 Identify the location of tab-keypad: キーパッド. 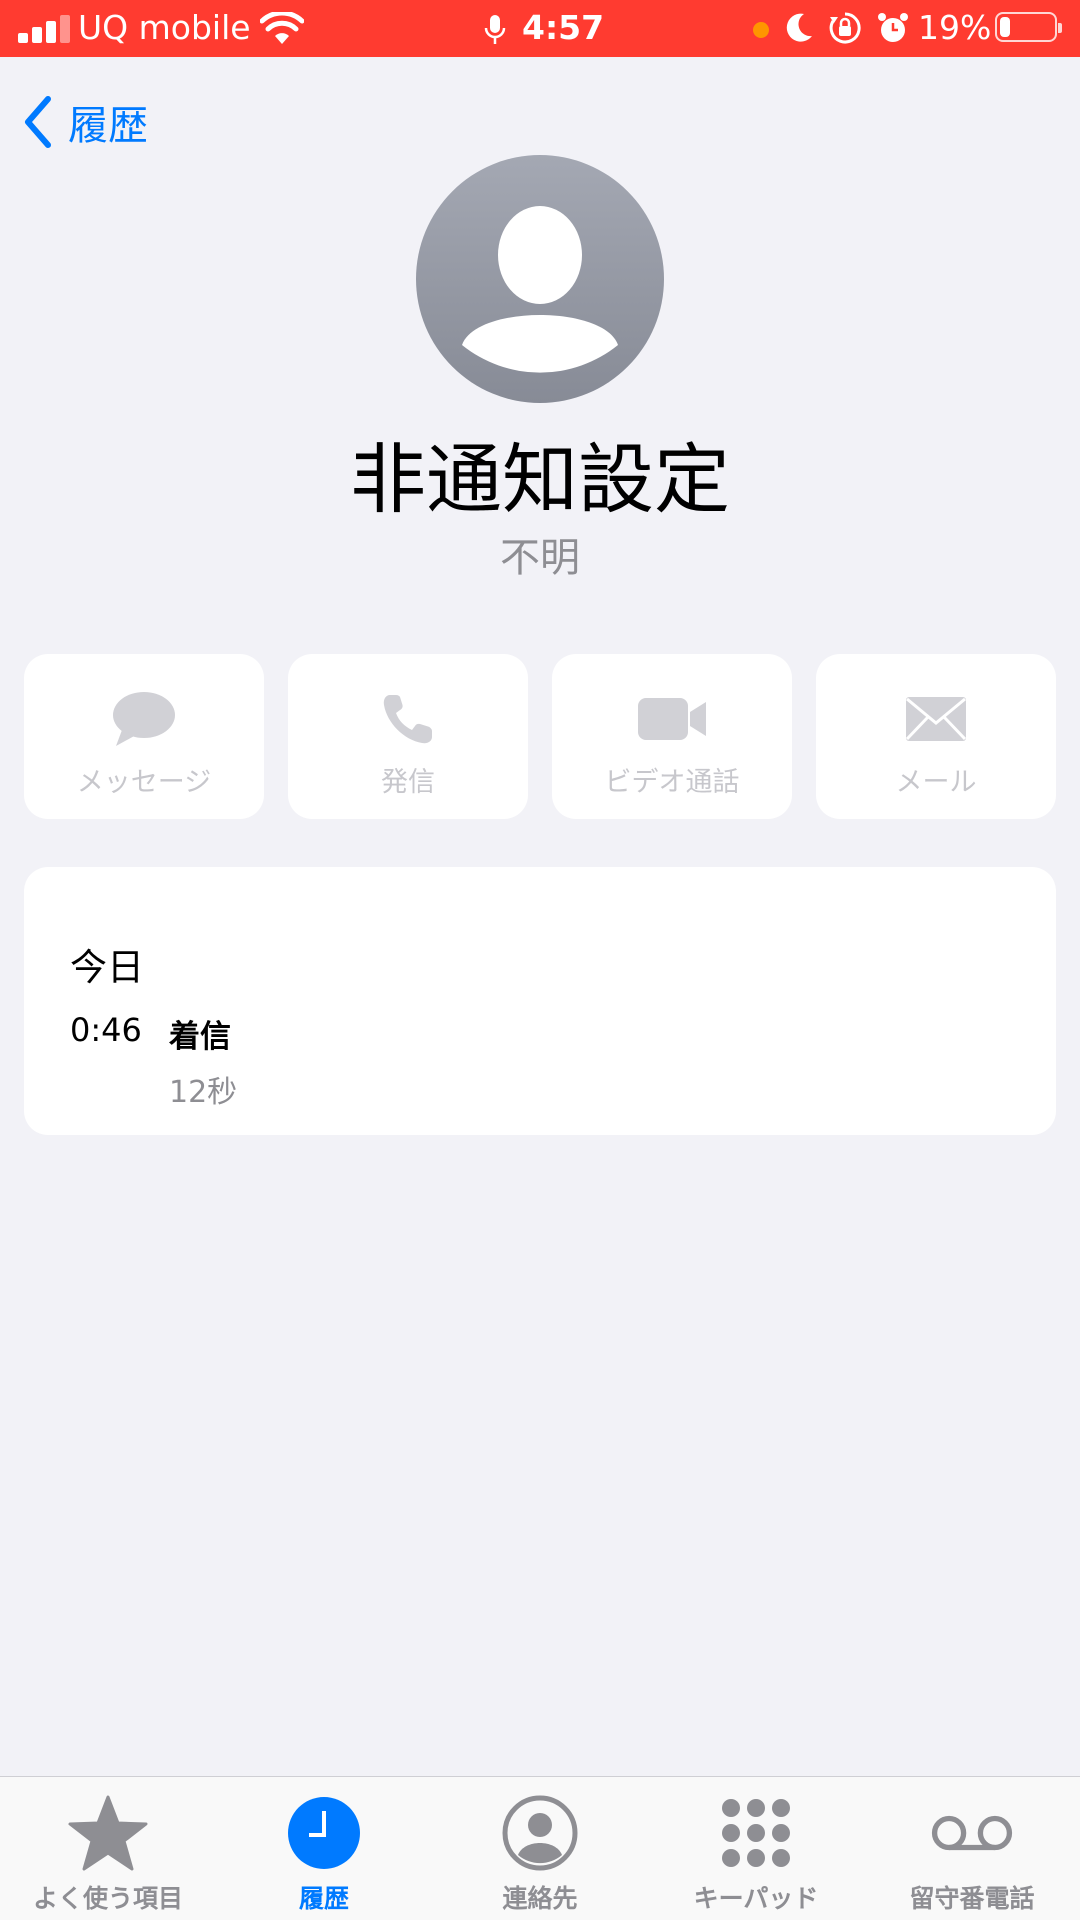
(756, 1848).